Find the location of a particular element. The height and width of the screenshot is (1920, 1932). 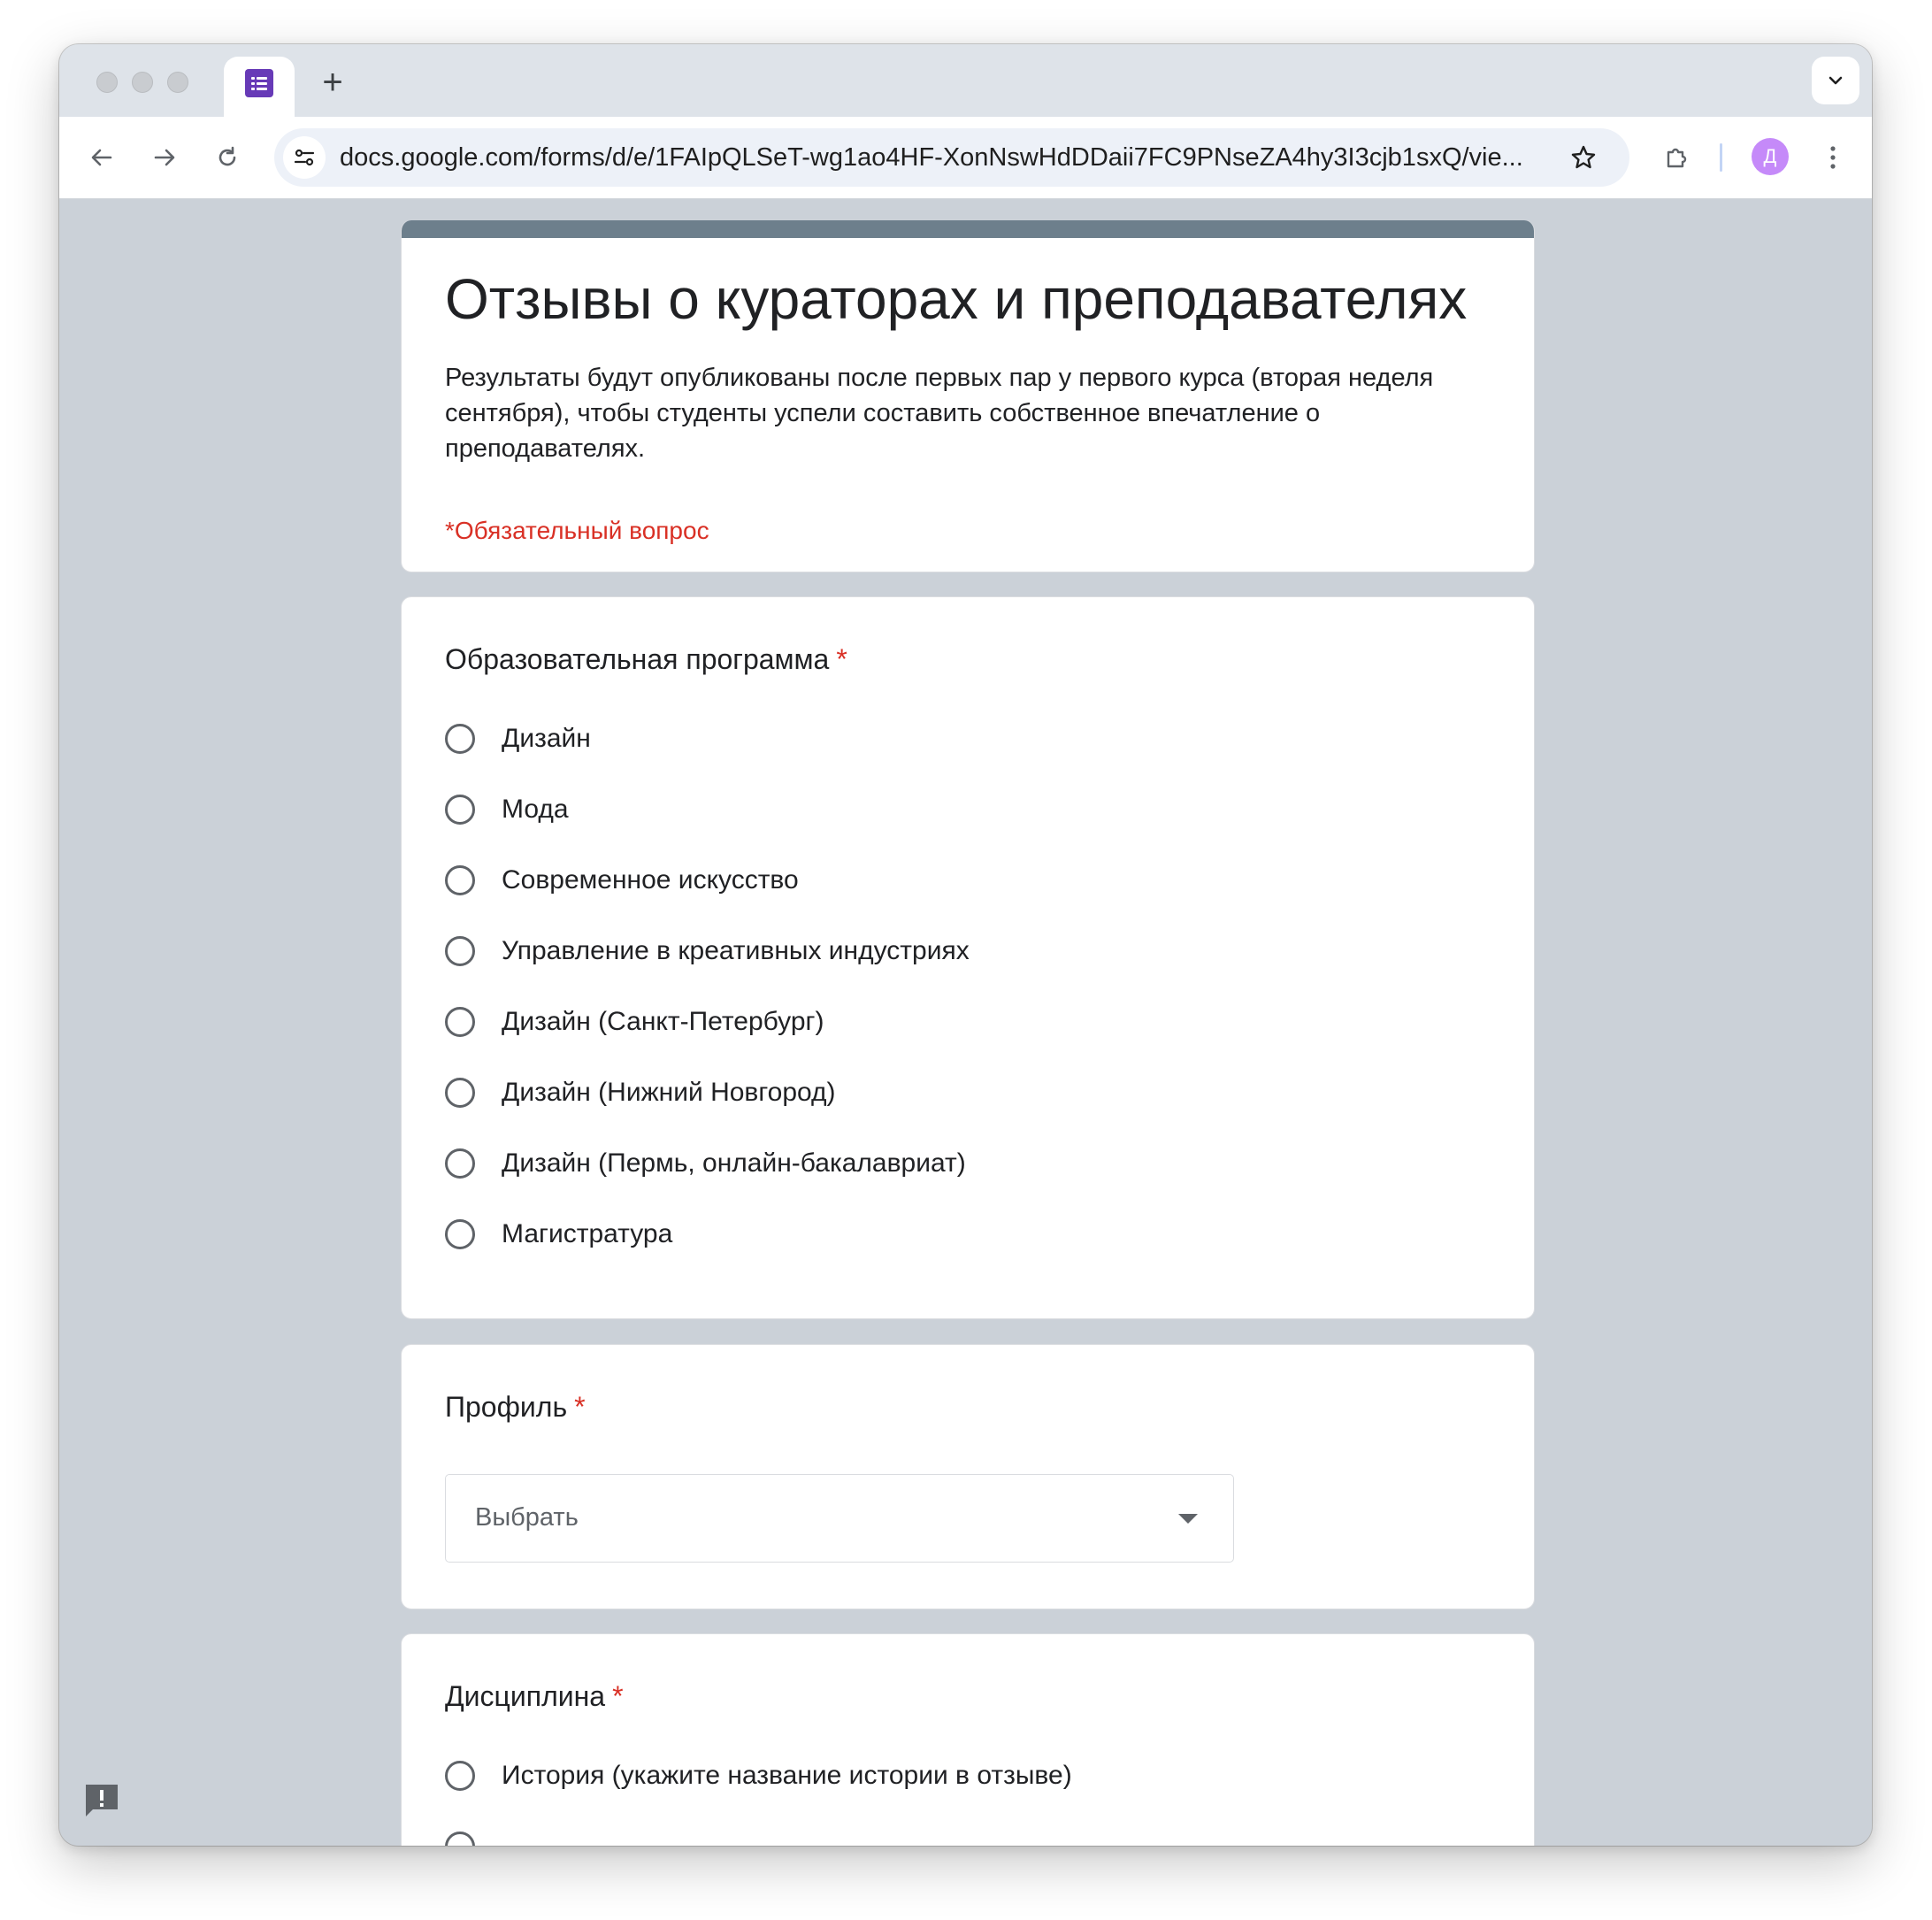

star-icon is located at coordinates (1583, 157).